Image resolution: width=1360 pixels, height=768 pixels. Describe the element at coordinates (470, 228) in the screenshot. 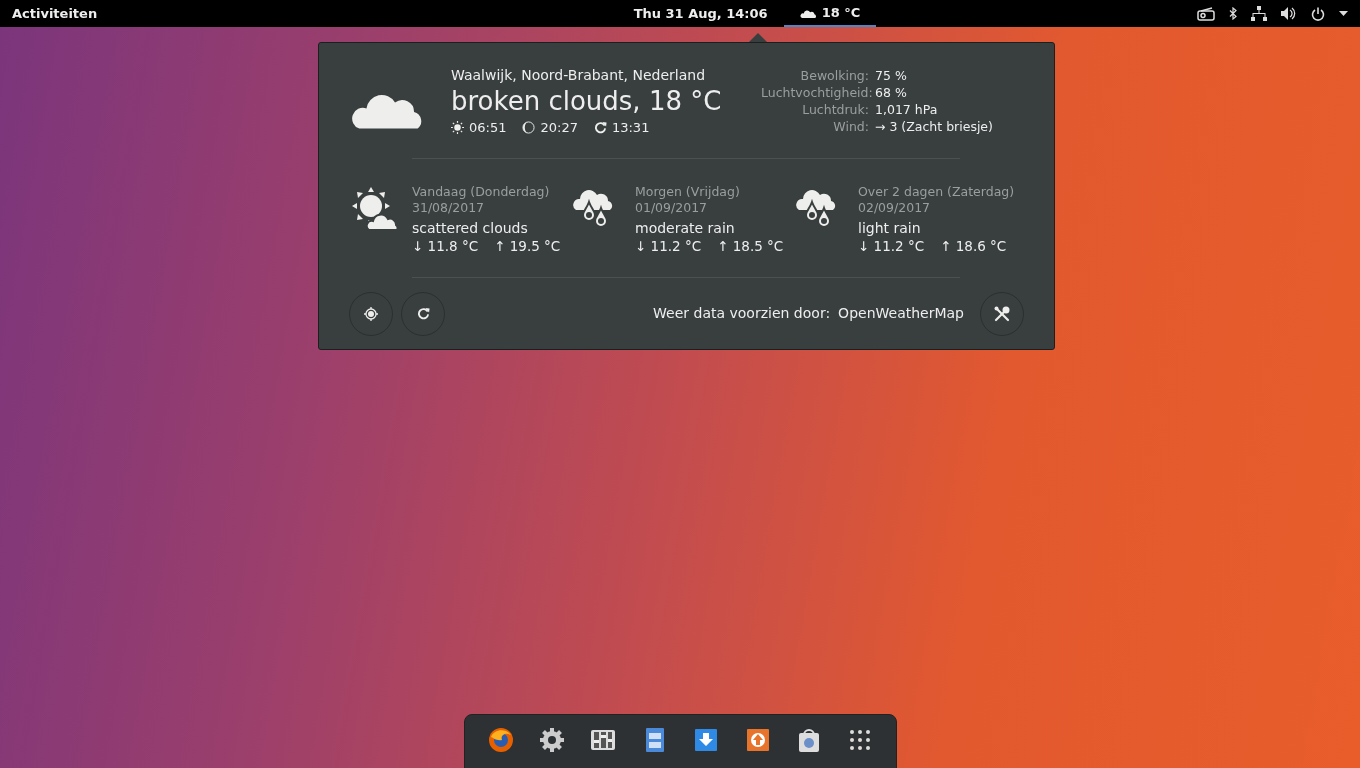

I see `forecast-condition: scattered clouds` at that location.